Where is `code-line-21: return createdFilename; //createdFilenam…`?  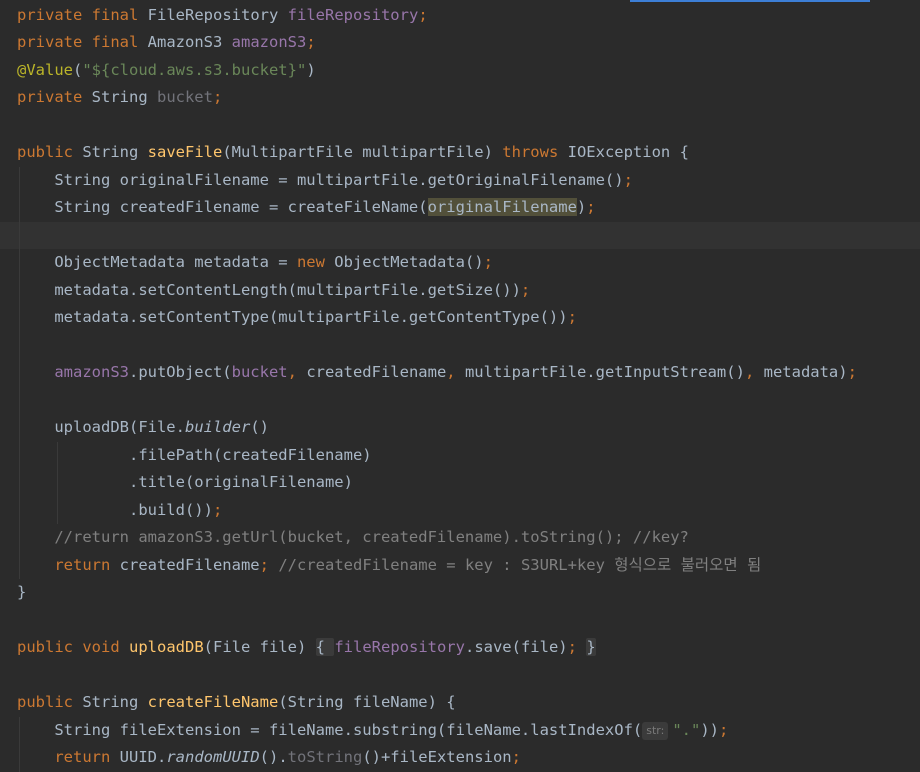
code-line-21: return createdFilename; //createdFilenam… is located at coordinates (460, 565).